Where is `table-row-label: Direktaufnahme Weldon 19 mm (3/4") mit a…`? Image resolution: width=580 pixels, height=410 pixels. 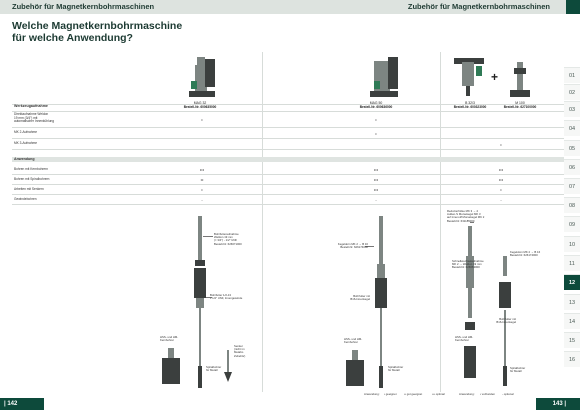
table-row-label: Direktaufnahme Weldon 19 mm (3/4") mit a… is located at coordinates (34, 118).